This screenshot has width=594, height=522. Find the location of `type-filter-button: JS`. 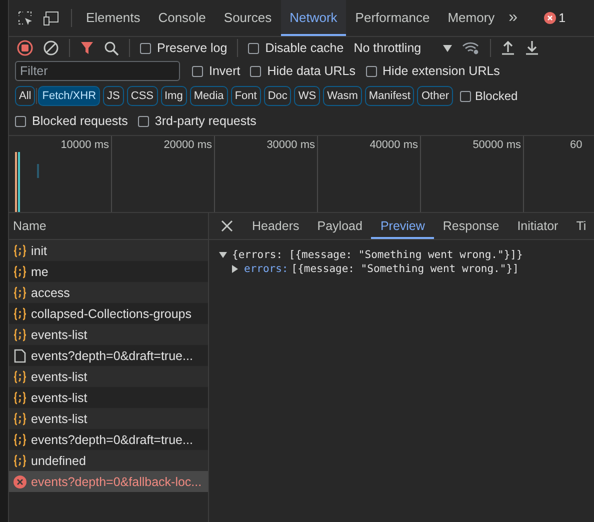

type-filter-button: JS is located at coordinates (113, 96).